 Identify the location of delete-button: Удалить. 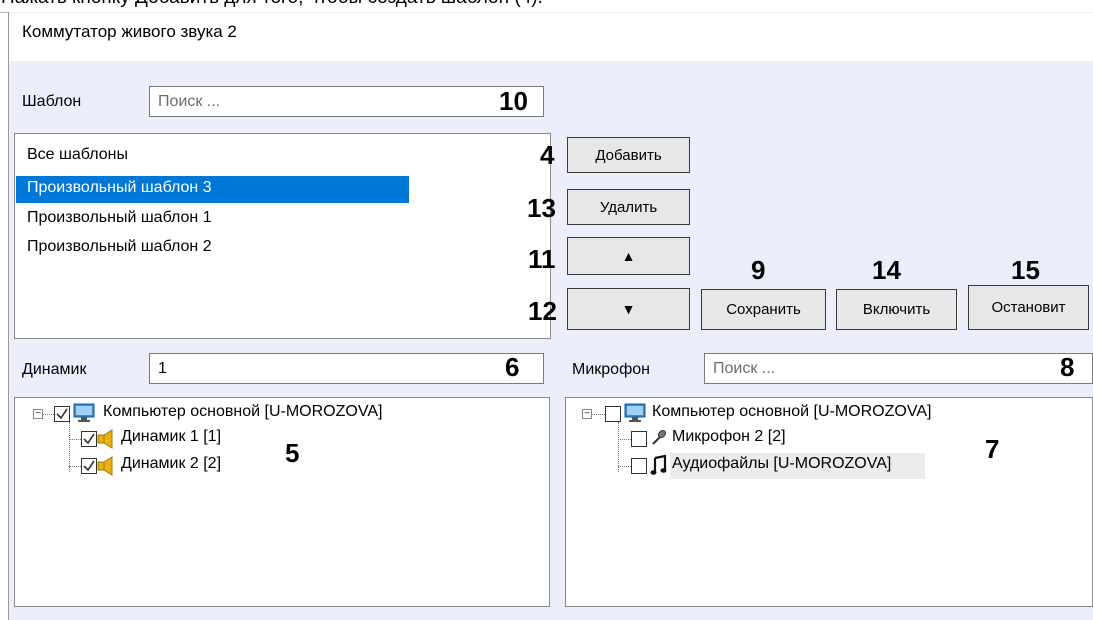
(628, 207).